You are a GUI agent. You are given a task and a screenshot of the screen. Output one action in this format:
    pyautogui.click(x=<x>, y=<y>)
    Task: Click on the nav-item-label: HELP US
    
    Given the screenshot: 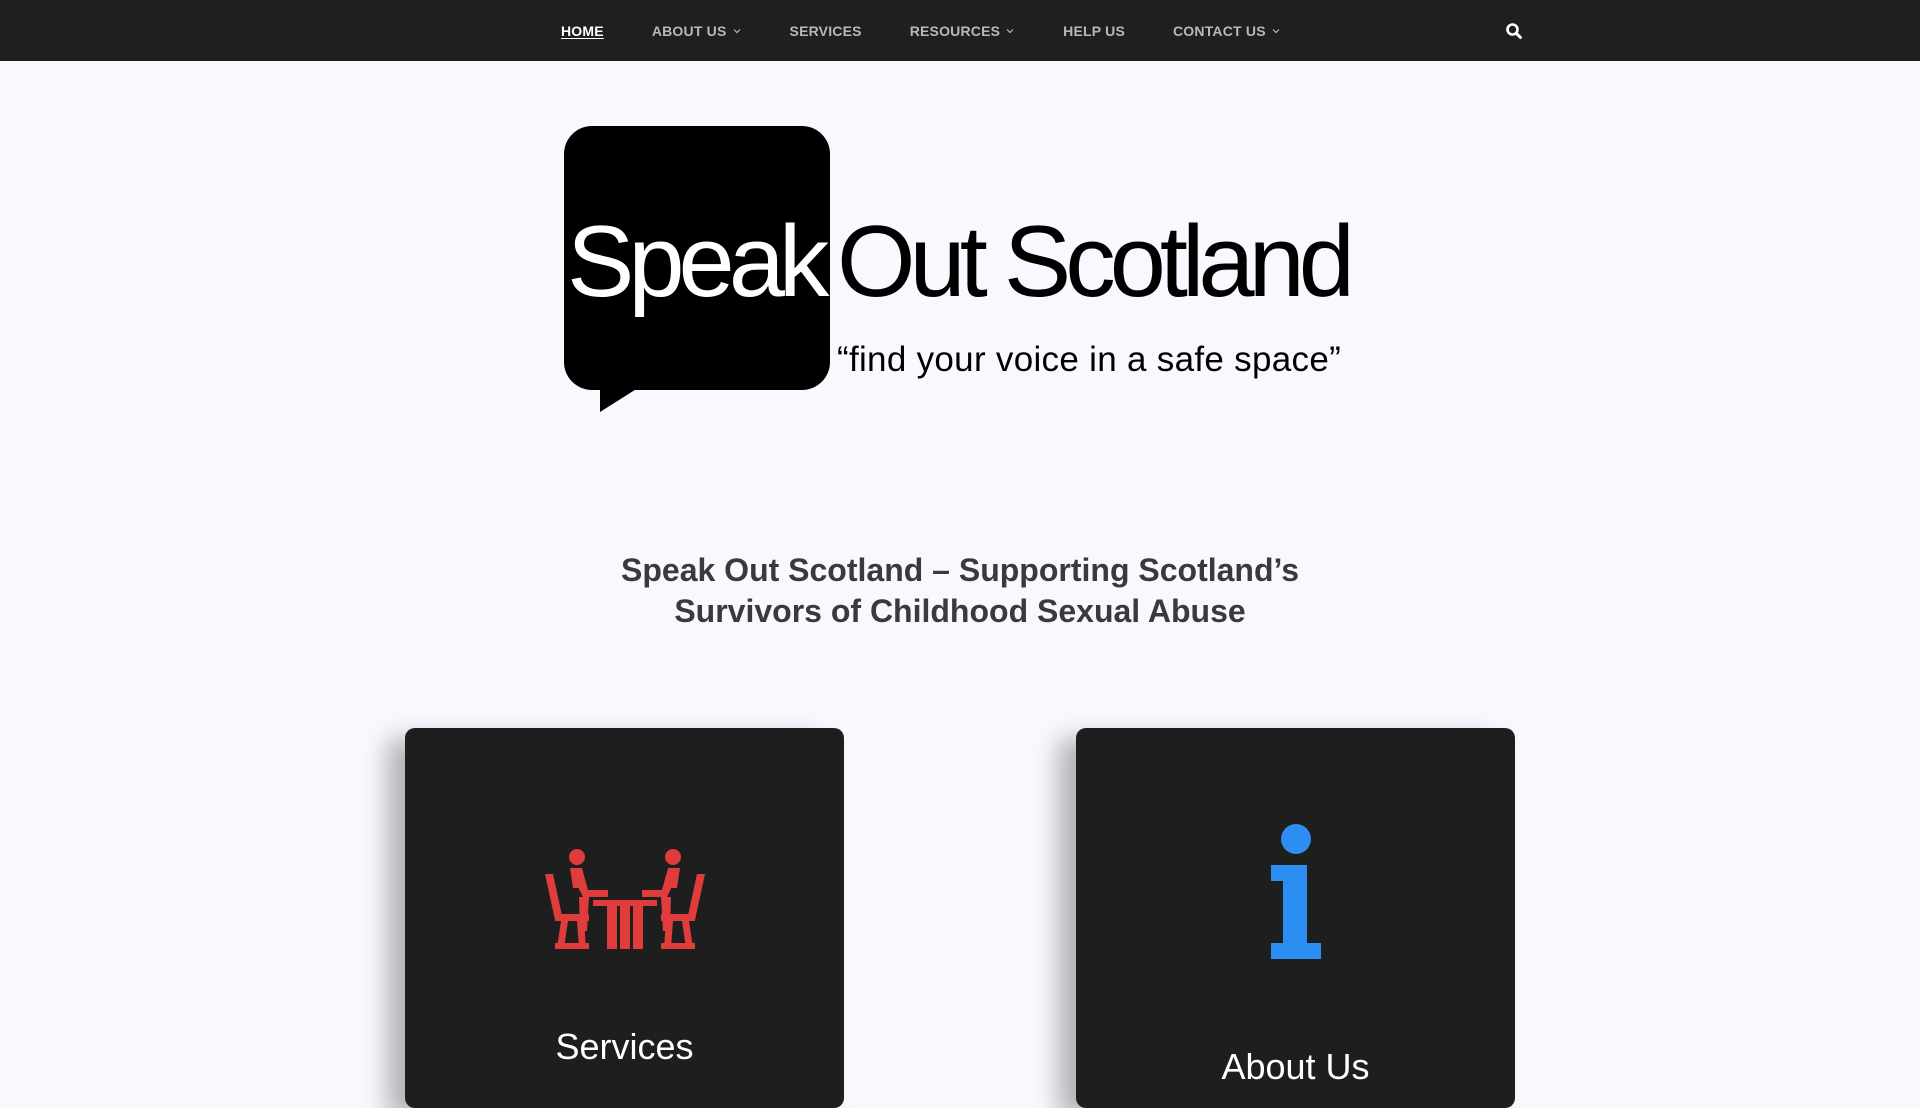 What is the action you would take?
    pyautogui.click(x=1094, y=30)
    